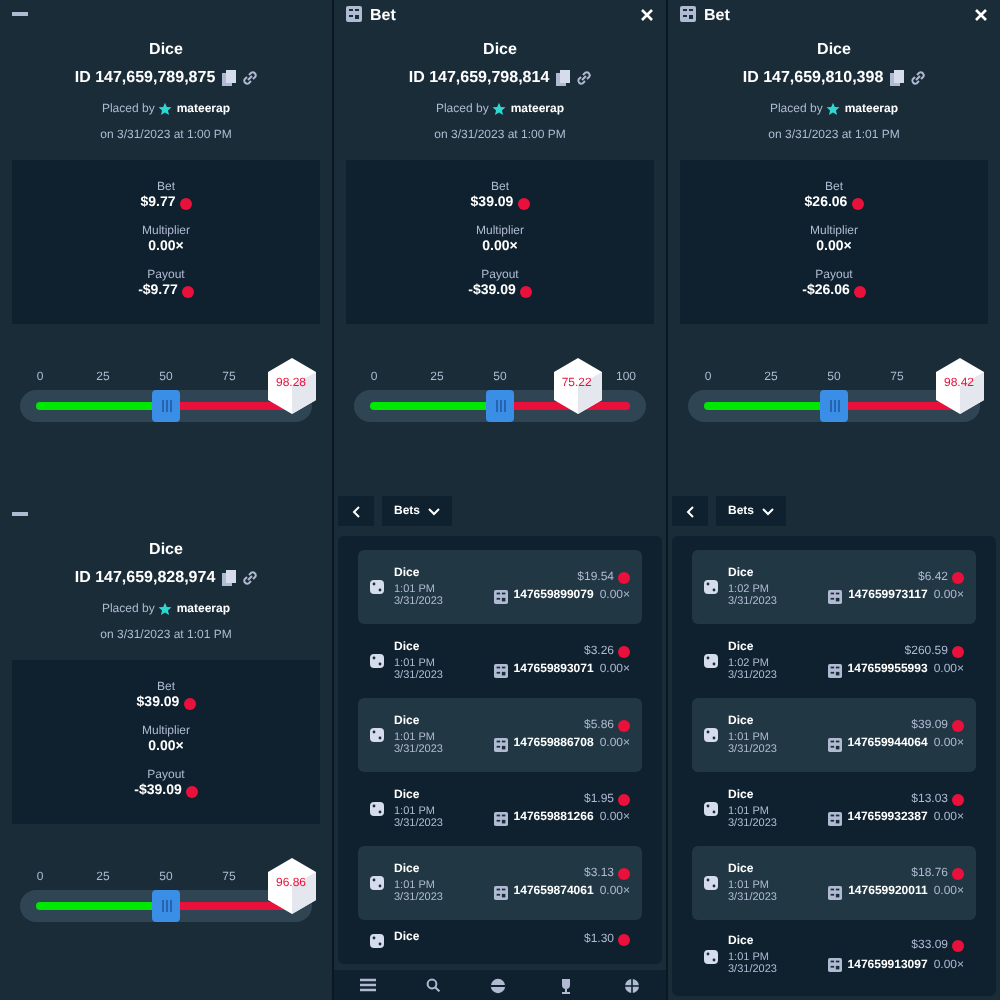 The height and width of the screenshot is (1000, 1000). What do you see at coordinates (479, 77) in the screenshot?
I see `bet-id: ID 147,659,798,814` at bounding box center [479, 77].